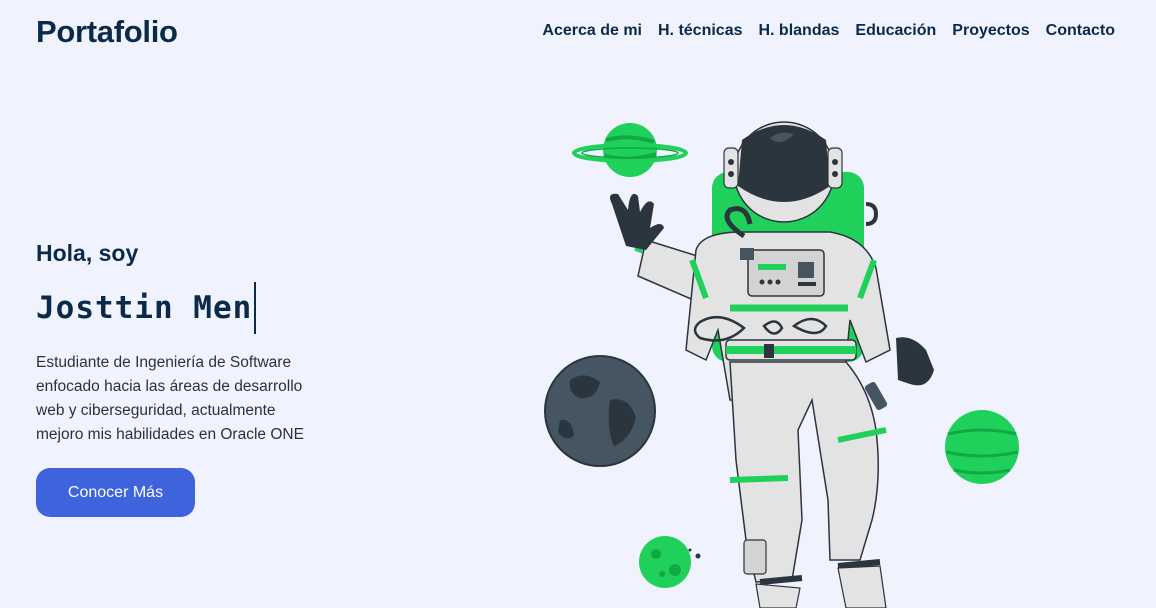 Image resolution: width=1156 pixels, height=608 pixels. Describe the element at coordinates (670, 562) in the screenshot. I see `small-planet-icon` at that location.